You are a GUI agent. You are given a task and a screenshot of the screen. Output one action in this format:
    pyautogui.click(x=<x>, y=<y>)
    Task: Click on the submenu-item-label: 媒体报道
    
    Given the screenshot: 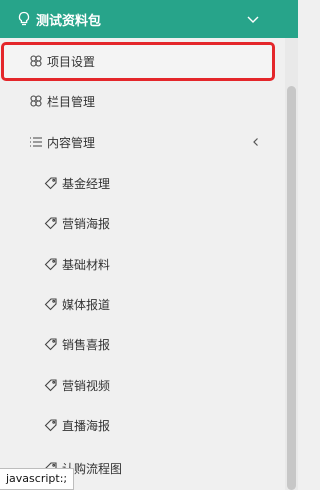 What is the action you would take?
    pyautogui.click(x=86, y=304)
    